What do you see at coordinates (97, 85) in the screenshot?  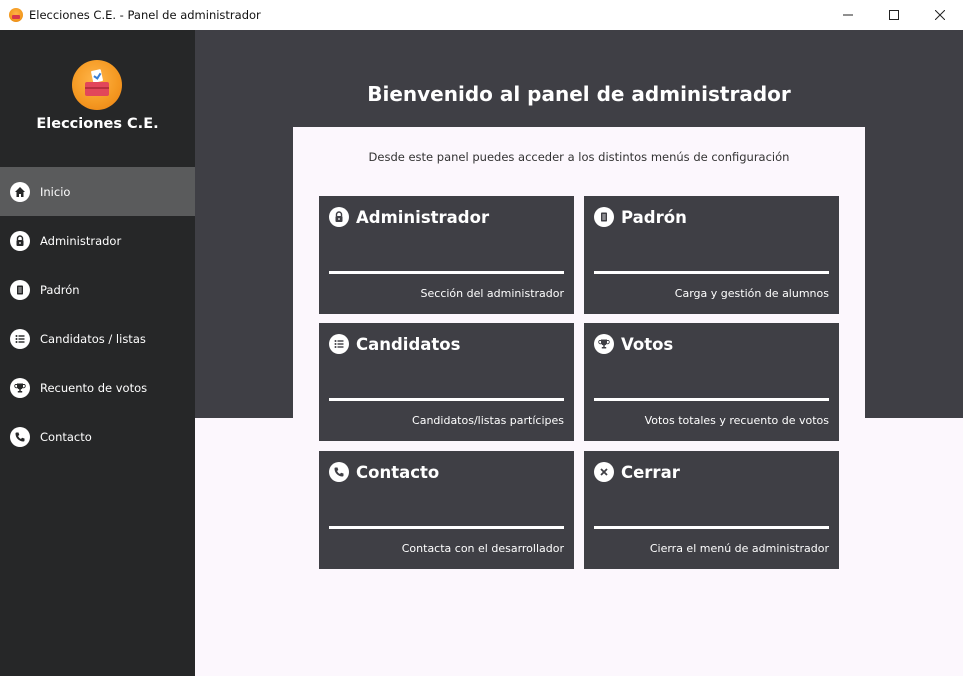 I see `ballot-box-icon` at bounding box center [97, 85].